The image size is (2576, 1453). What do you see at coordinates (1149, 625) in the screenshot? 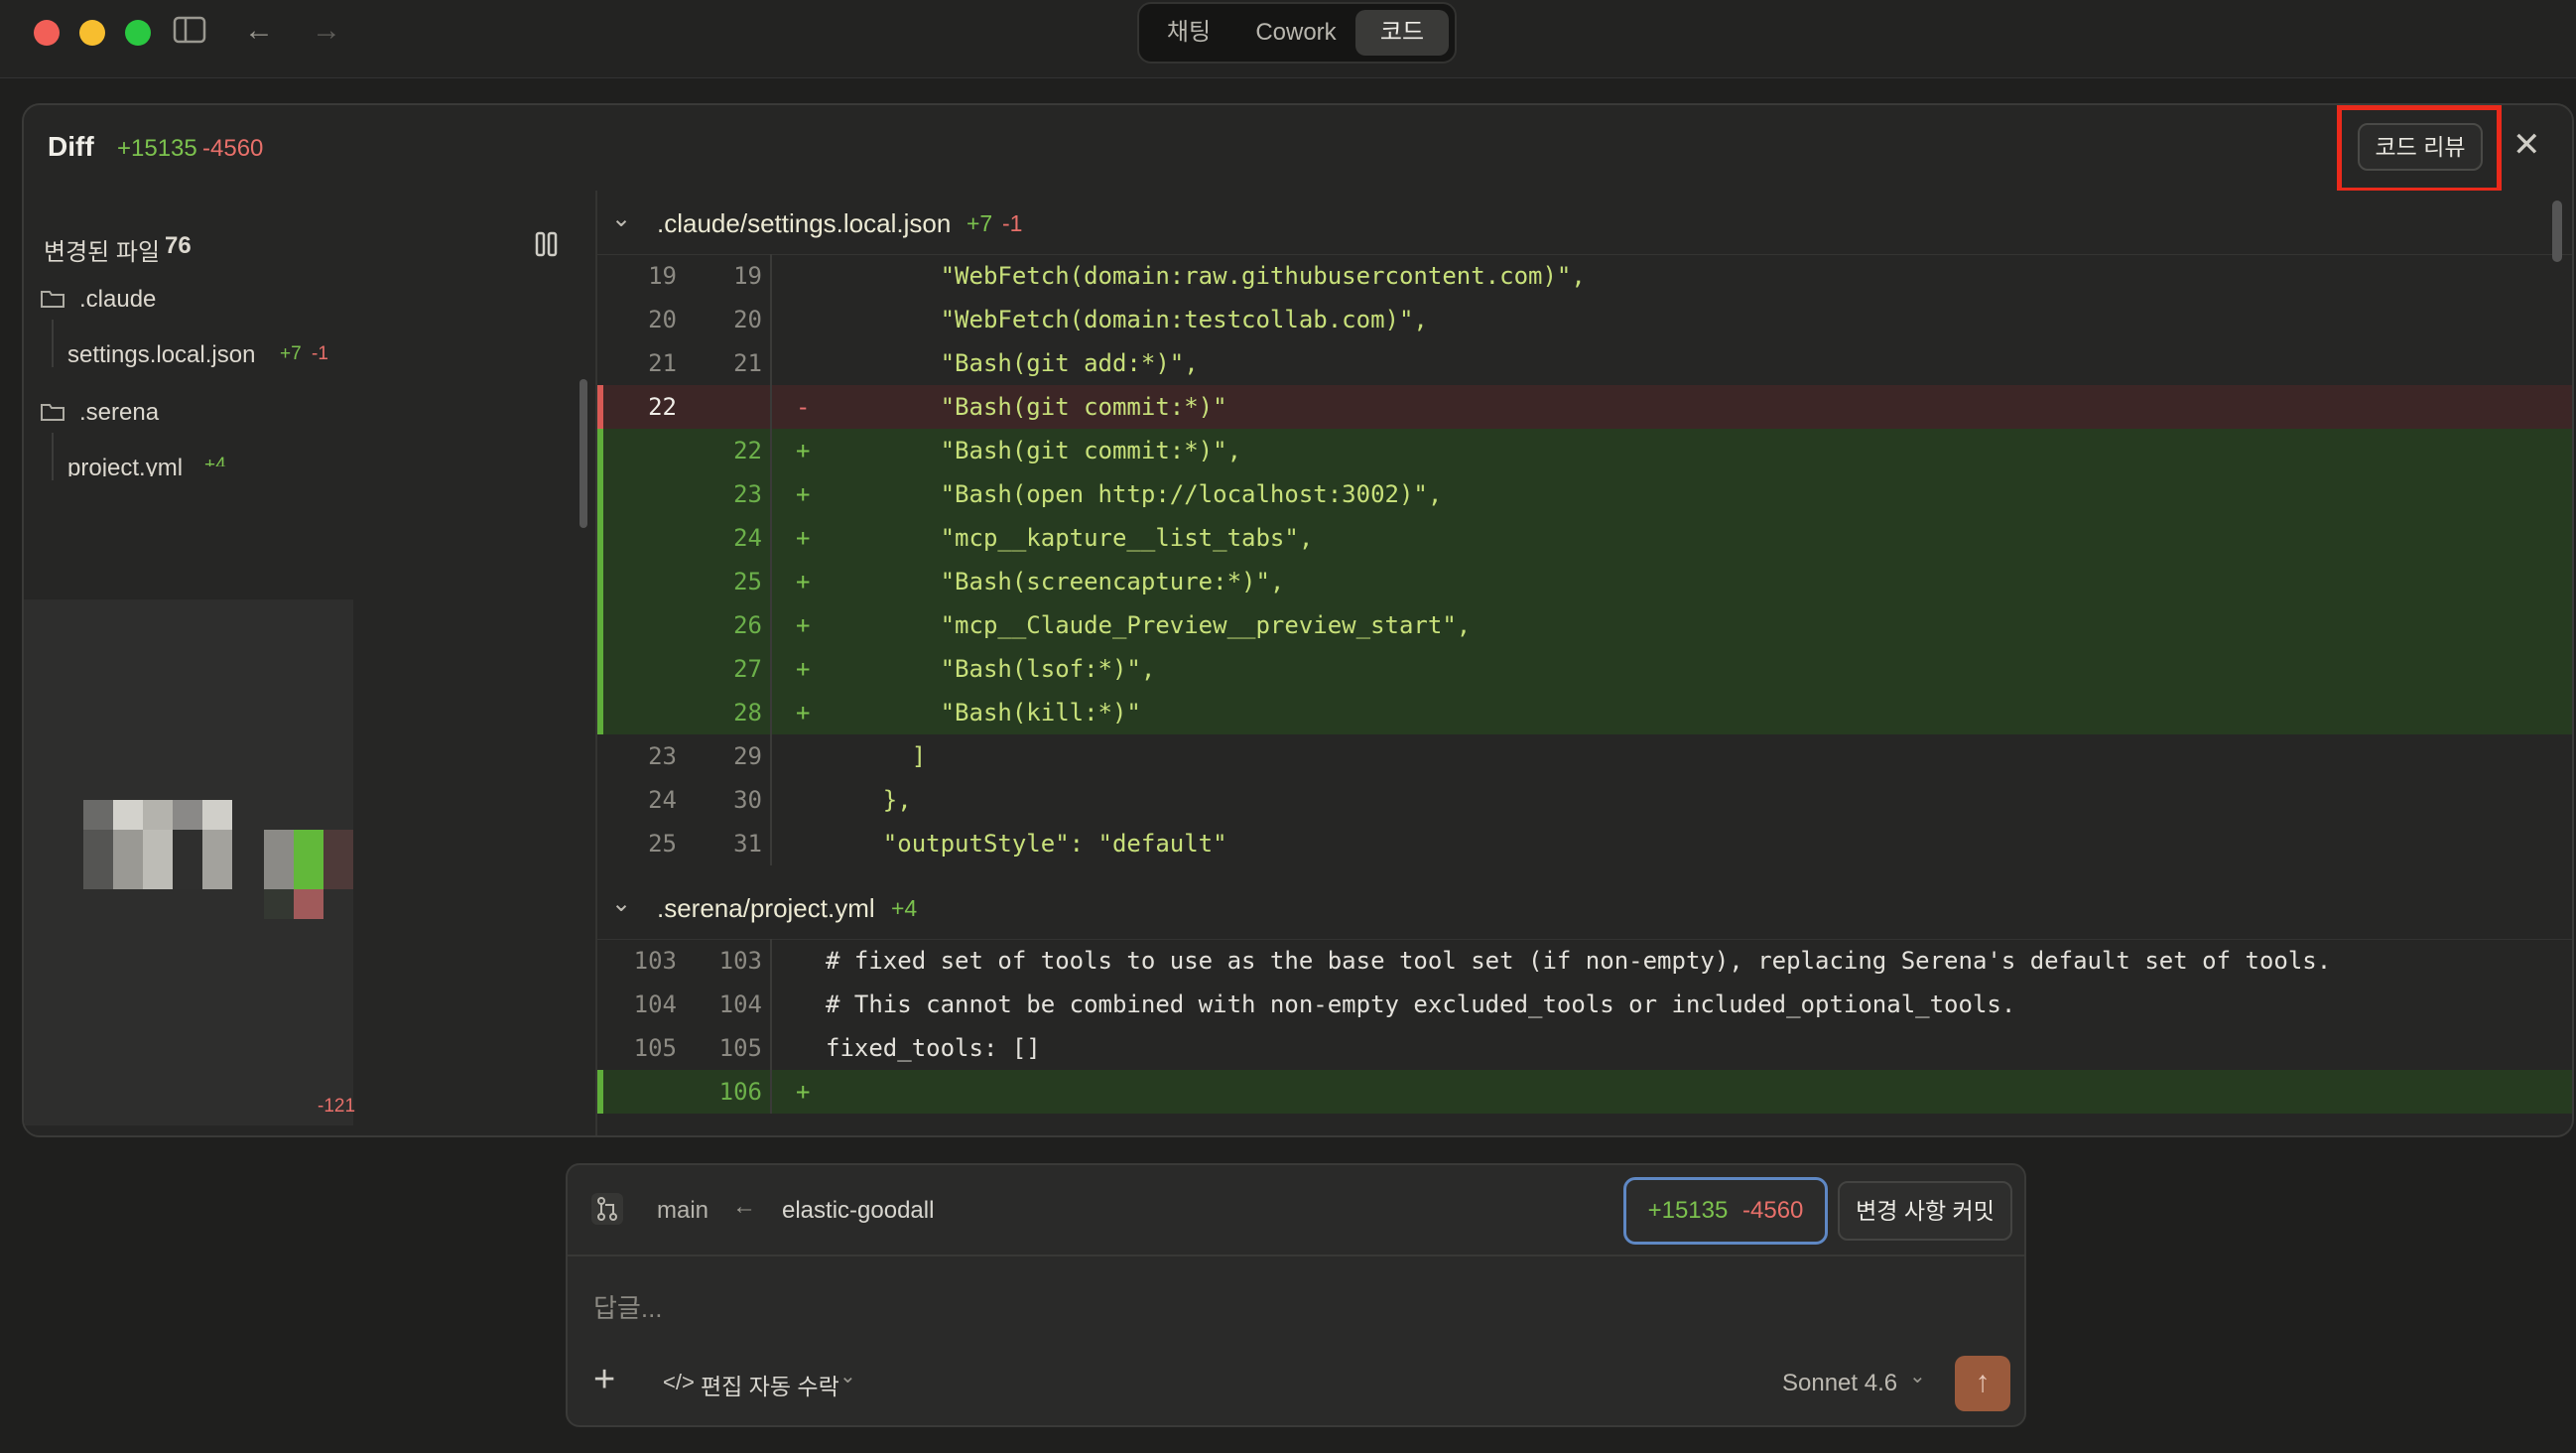
I see `code-line: "mcp__Claude_Preview__preview_start",` at bounding box center [1149, 625].